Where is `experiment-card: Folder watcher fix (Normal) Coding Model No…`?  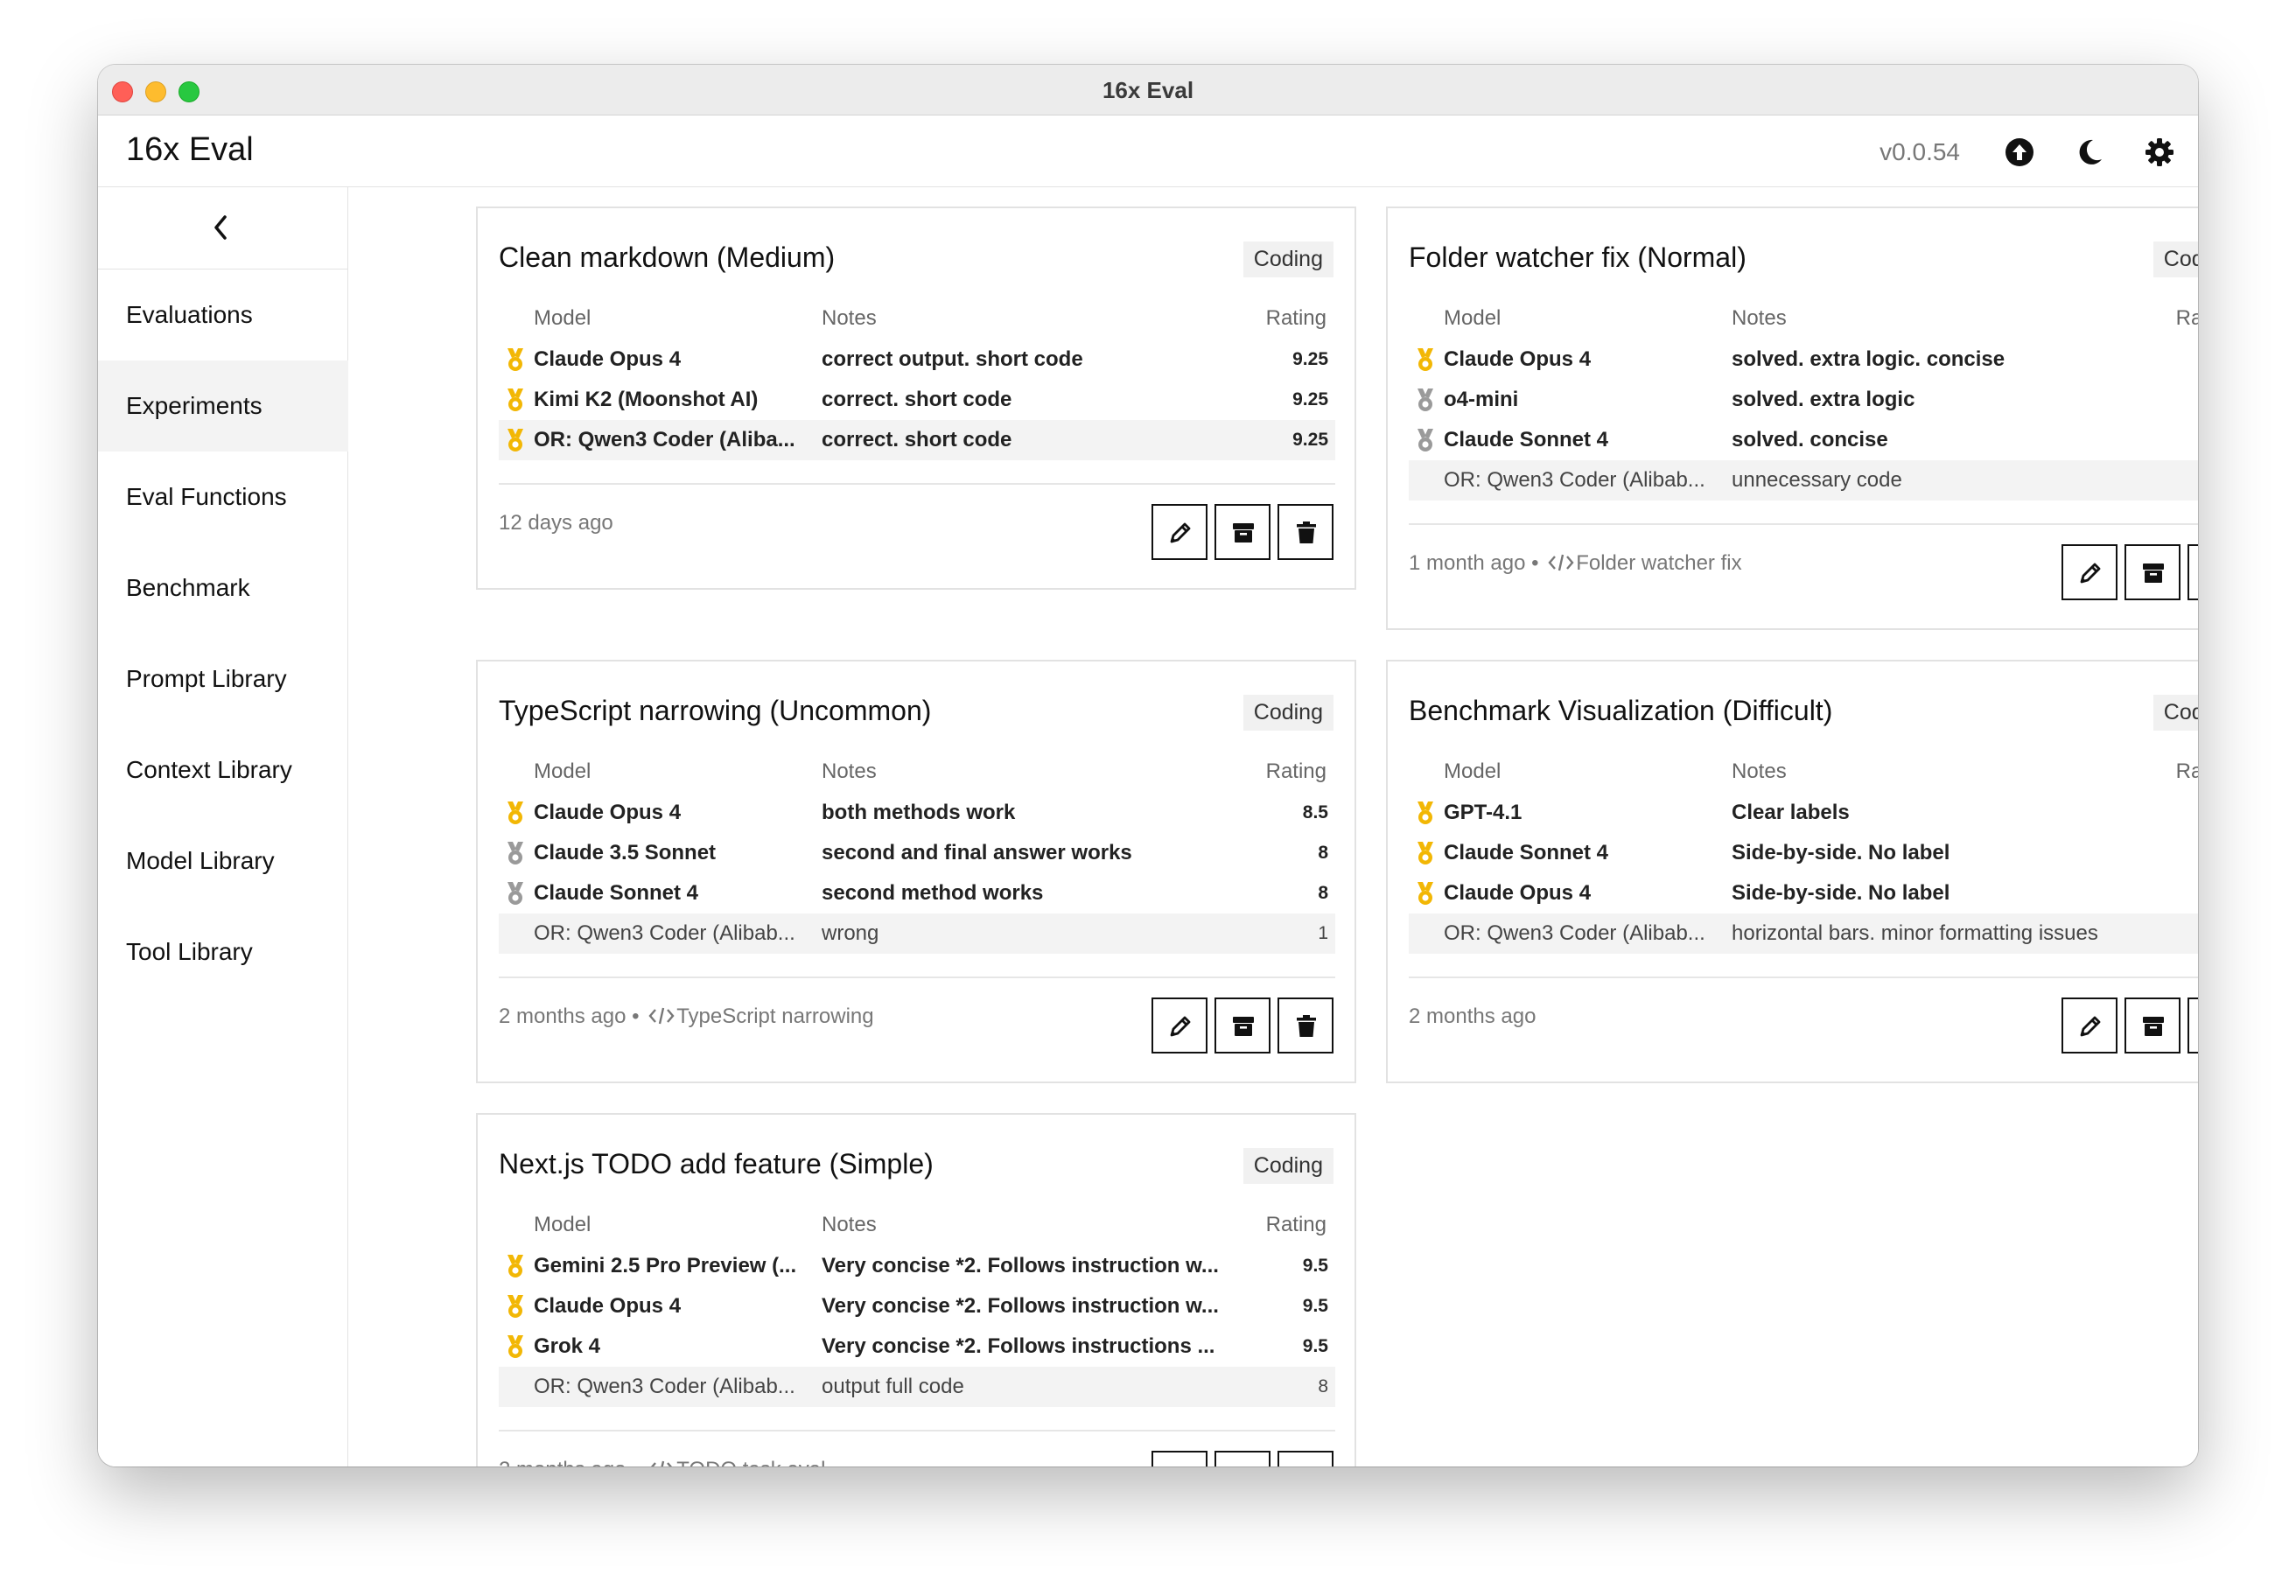
experiment-card: Folder watcher fix (Normal) Coding Model No… is located at coordinates (1792, 418).